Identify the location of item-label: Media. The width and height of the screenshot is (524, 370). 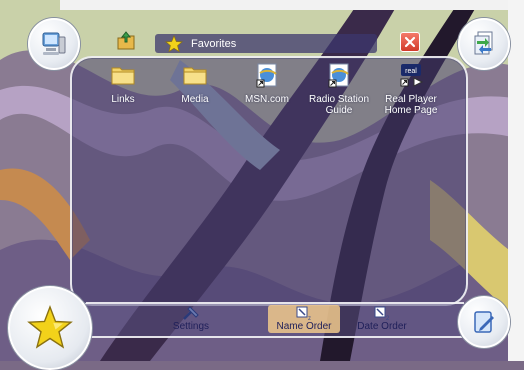
(195, 99).